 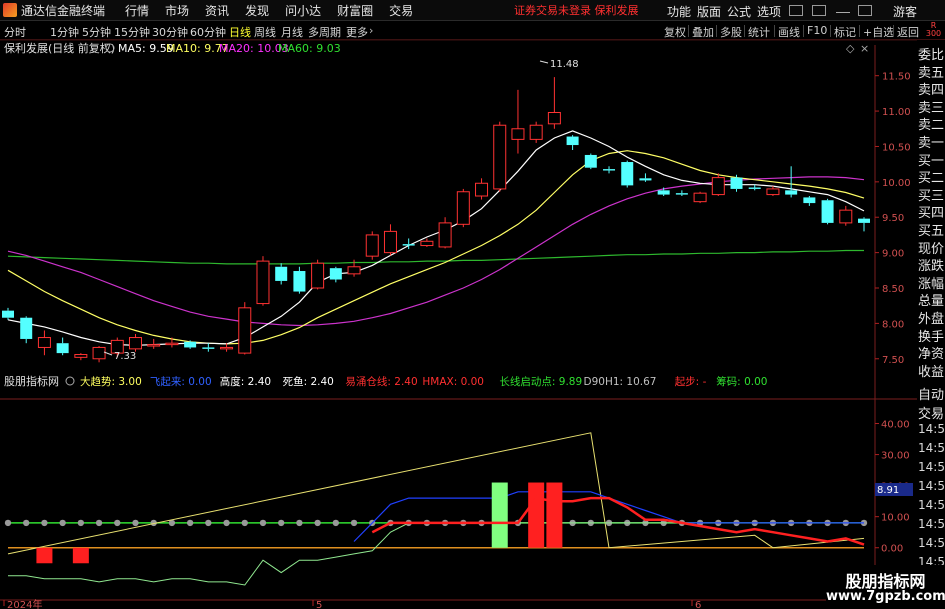 I want to click on overlay-button: 叠加, so click(x=703, y=32).